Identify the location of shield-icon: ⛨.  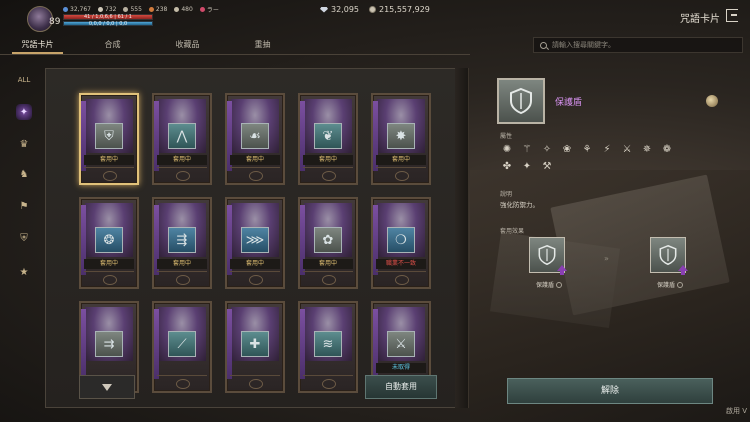
(24, 238).